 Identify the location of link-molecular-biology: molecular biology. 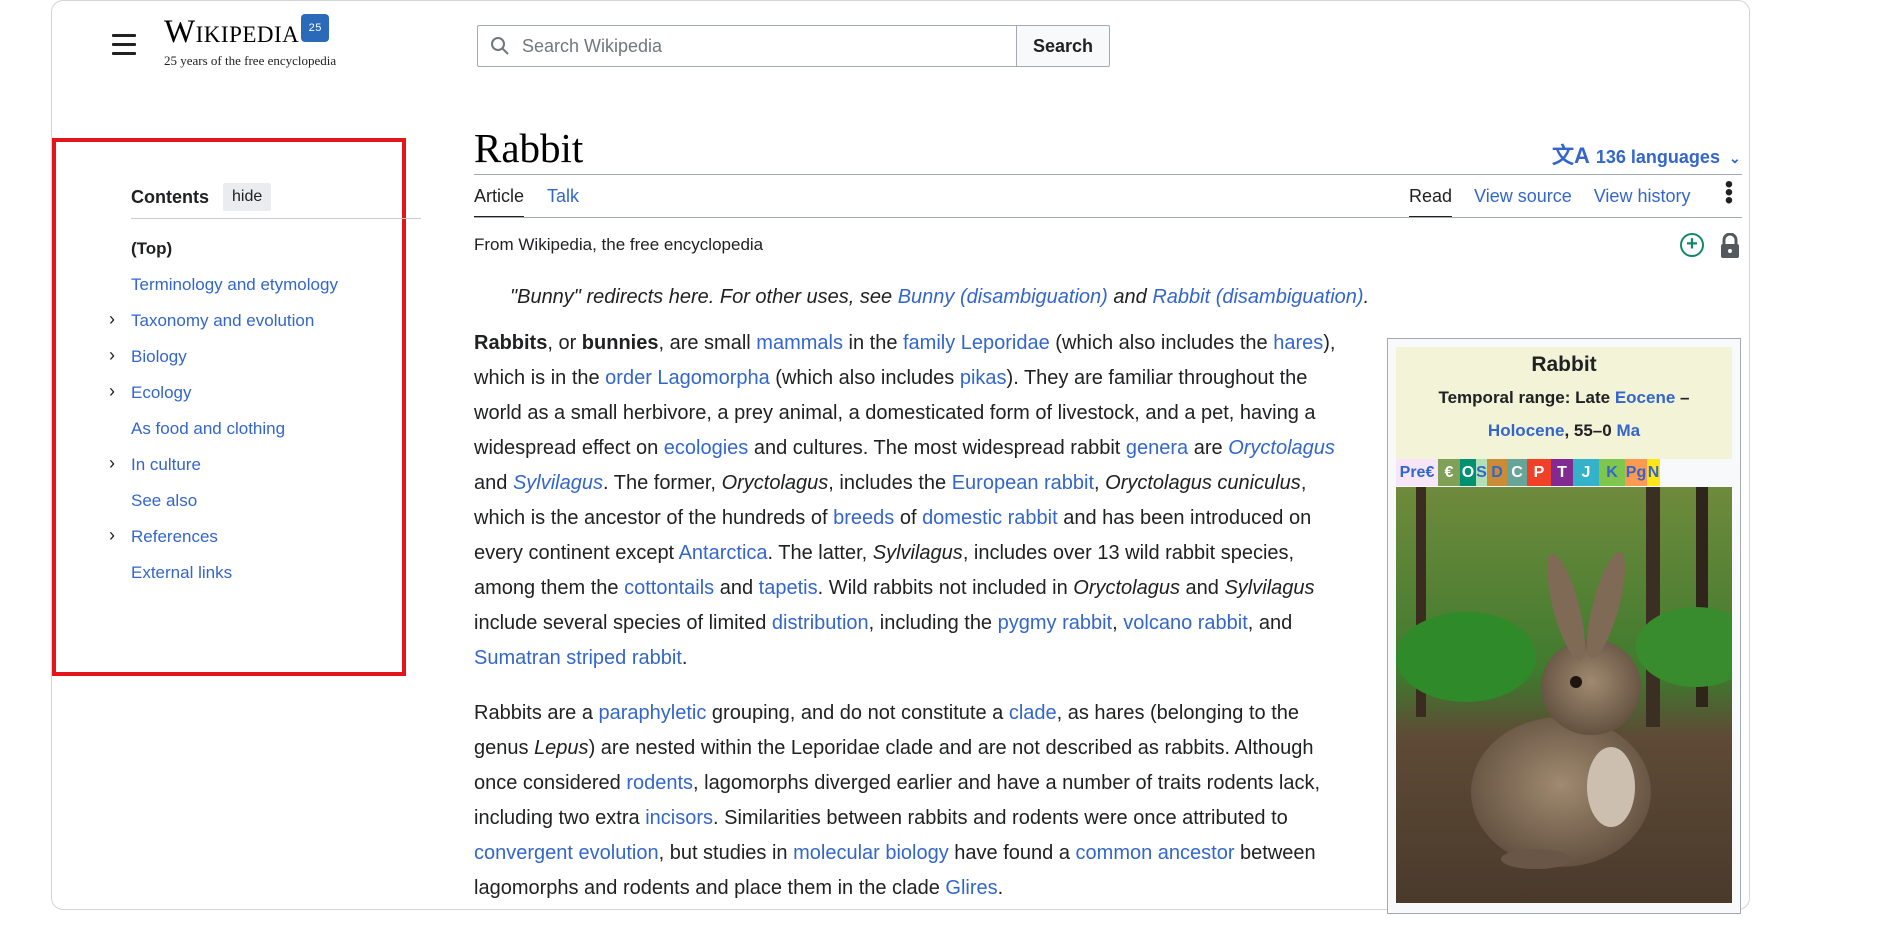
(871, 853).